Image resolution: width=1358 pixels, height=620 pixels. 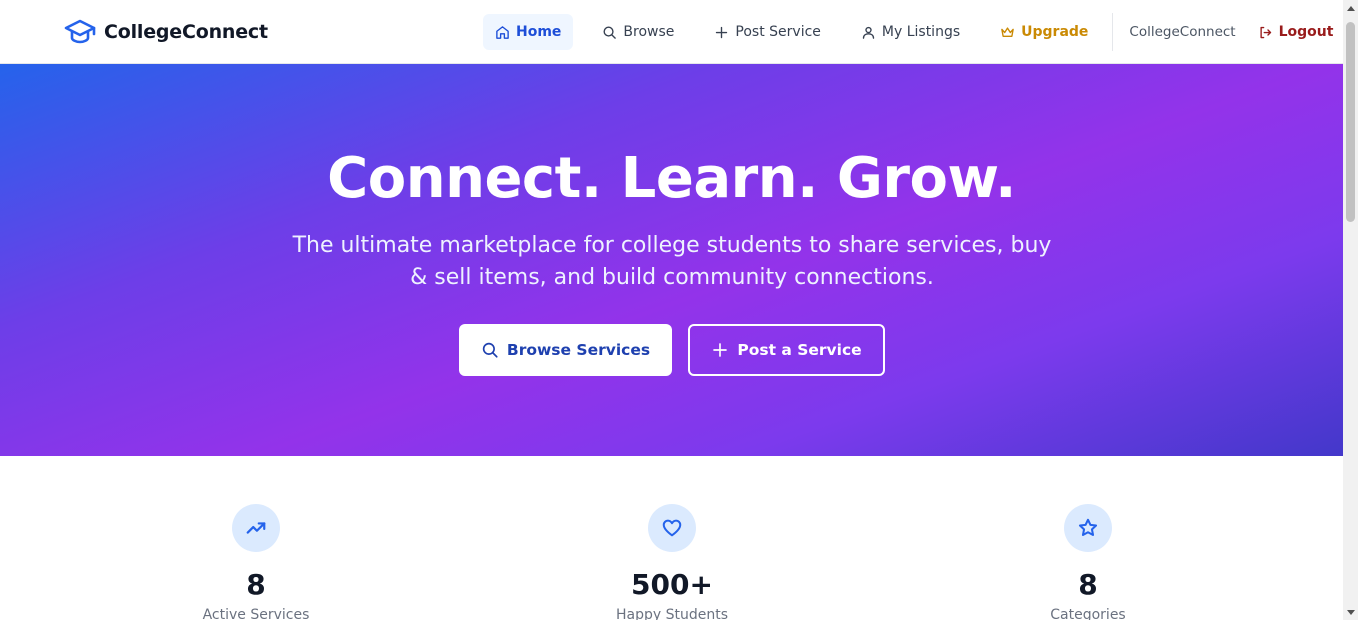 What do you see at coordinates (1055, 32) in the screenshot?
I see `nav-upgrade-label: Upgrade` at bounding box center [1055, 32].